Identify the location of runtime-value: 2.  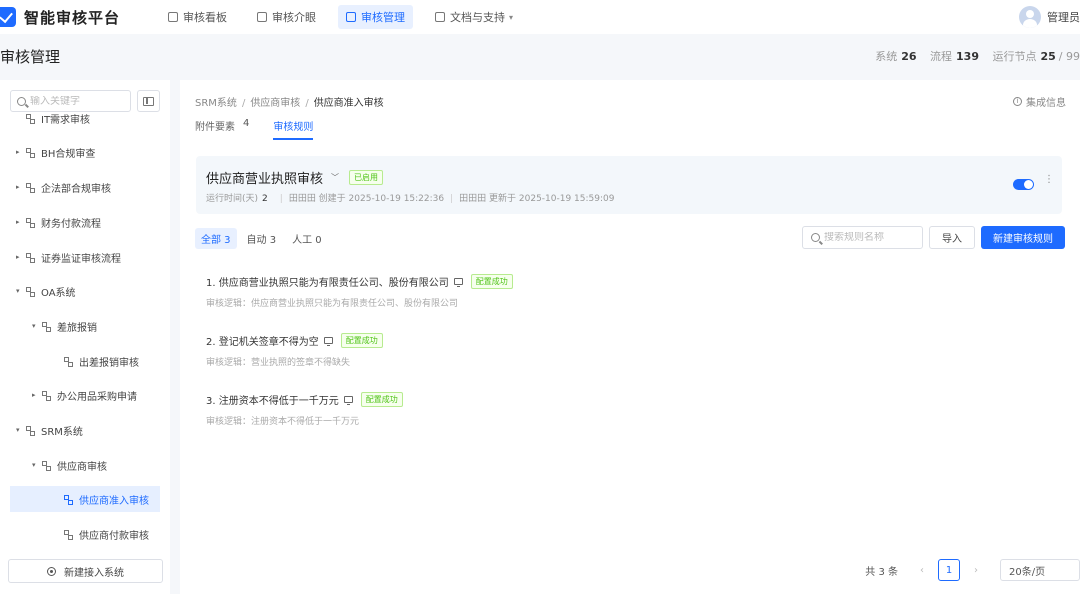
(265, 199).